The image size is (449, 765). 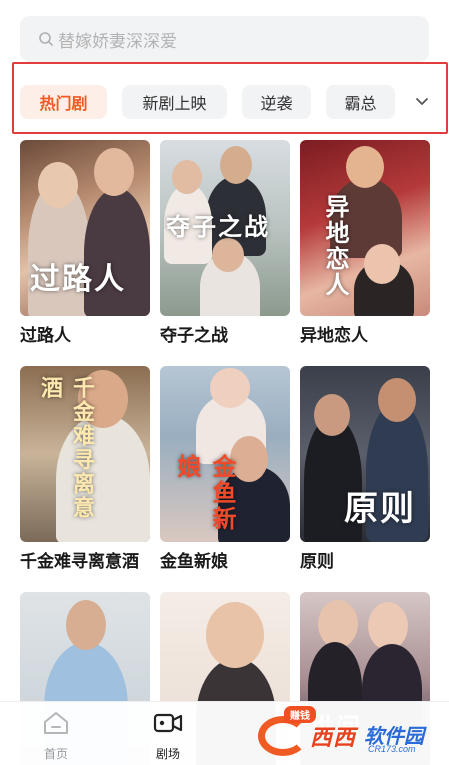 I want to click on watermark-logo: 赚钱 西西 软件园 CR173.com, so click(x=351, y=734).